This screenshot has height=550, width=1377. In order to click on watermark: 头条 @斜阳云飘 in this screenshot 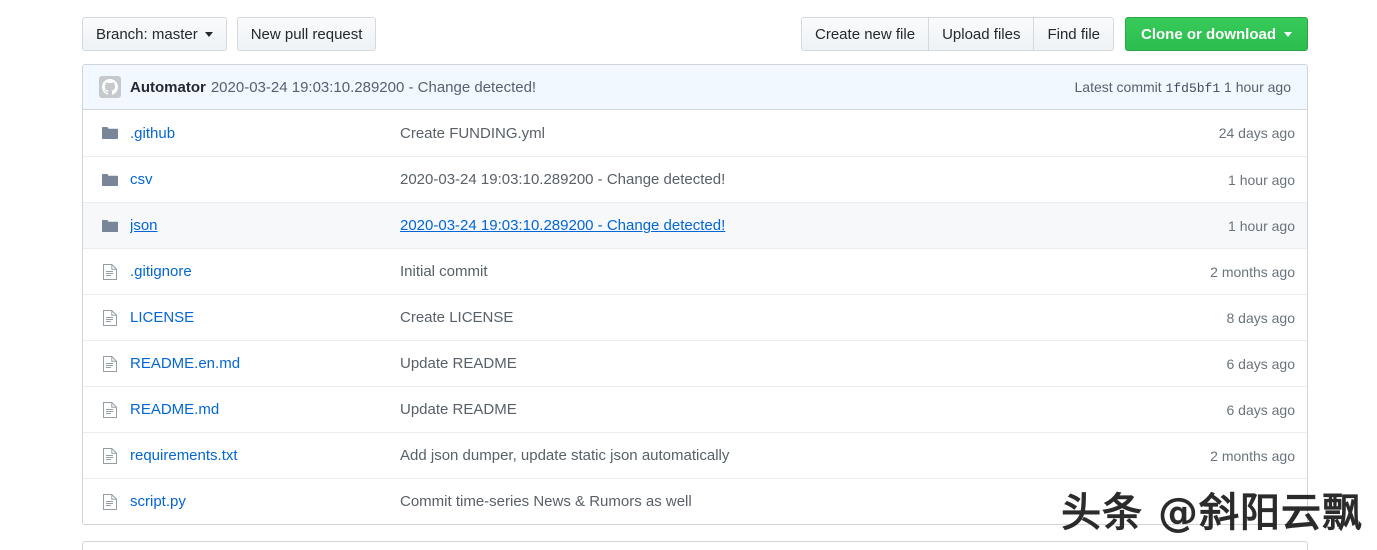, I will do `click(1212, 513)`.